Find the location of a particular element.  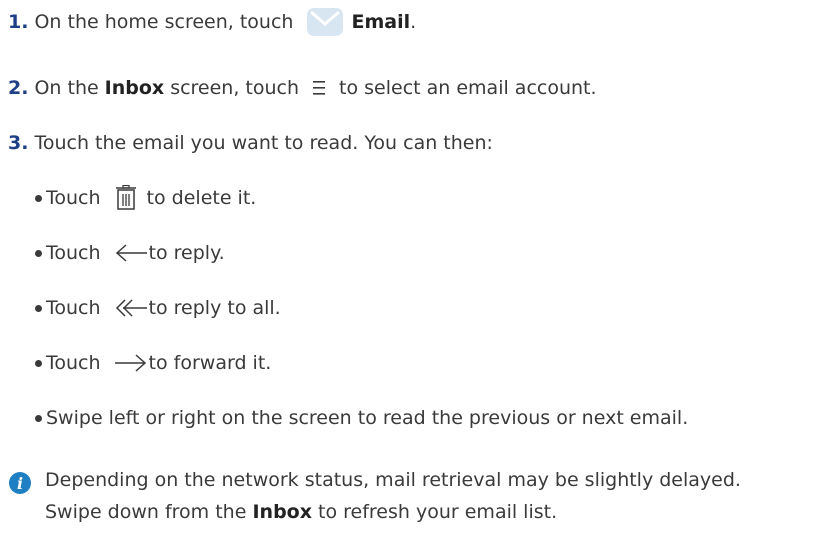

email-app-icon is located at coordinates (325, 22).